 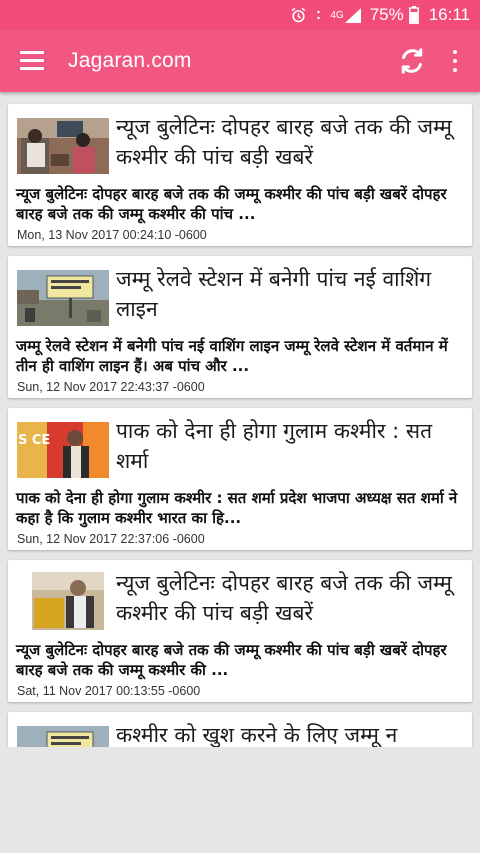 What do you see at coordinates (455, 61) in the screenshot?
I see `more-vert-icon` at bounding box center [455, 61].